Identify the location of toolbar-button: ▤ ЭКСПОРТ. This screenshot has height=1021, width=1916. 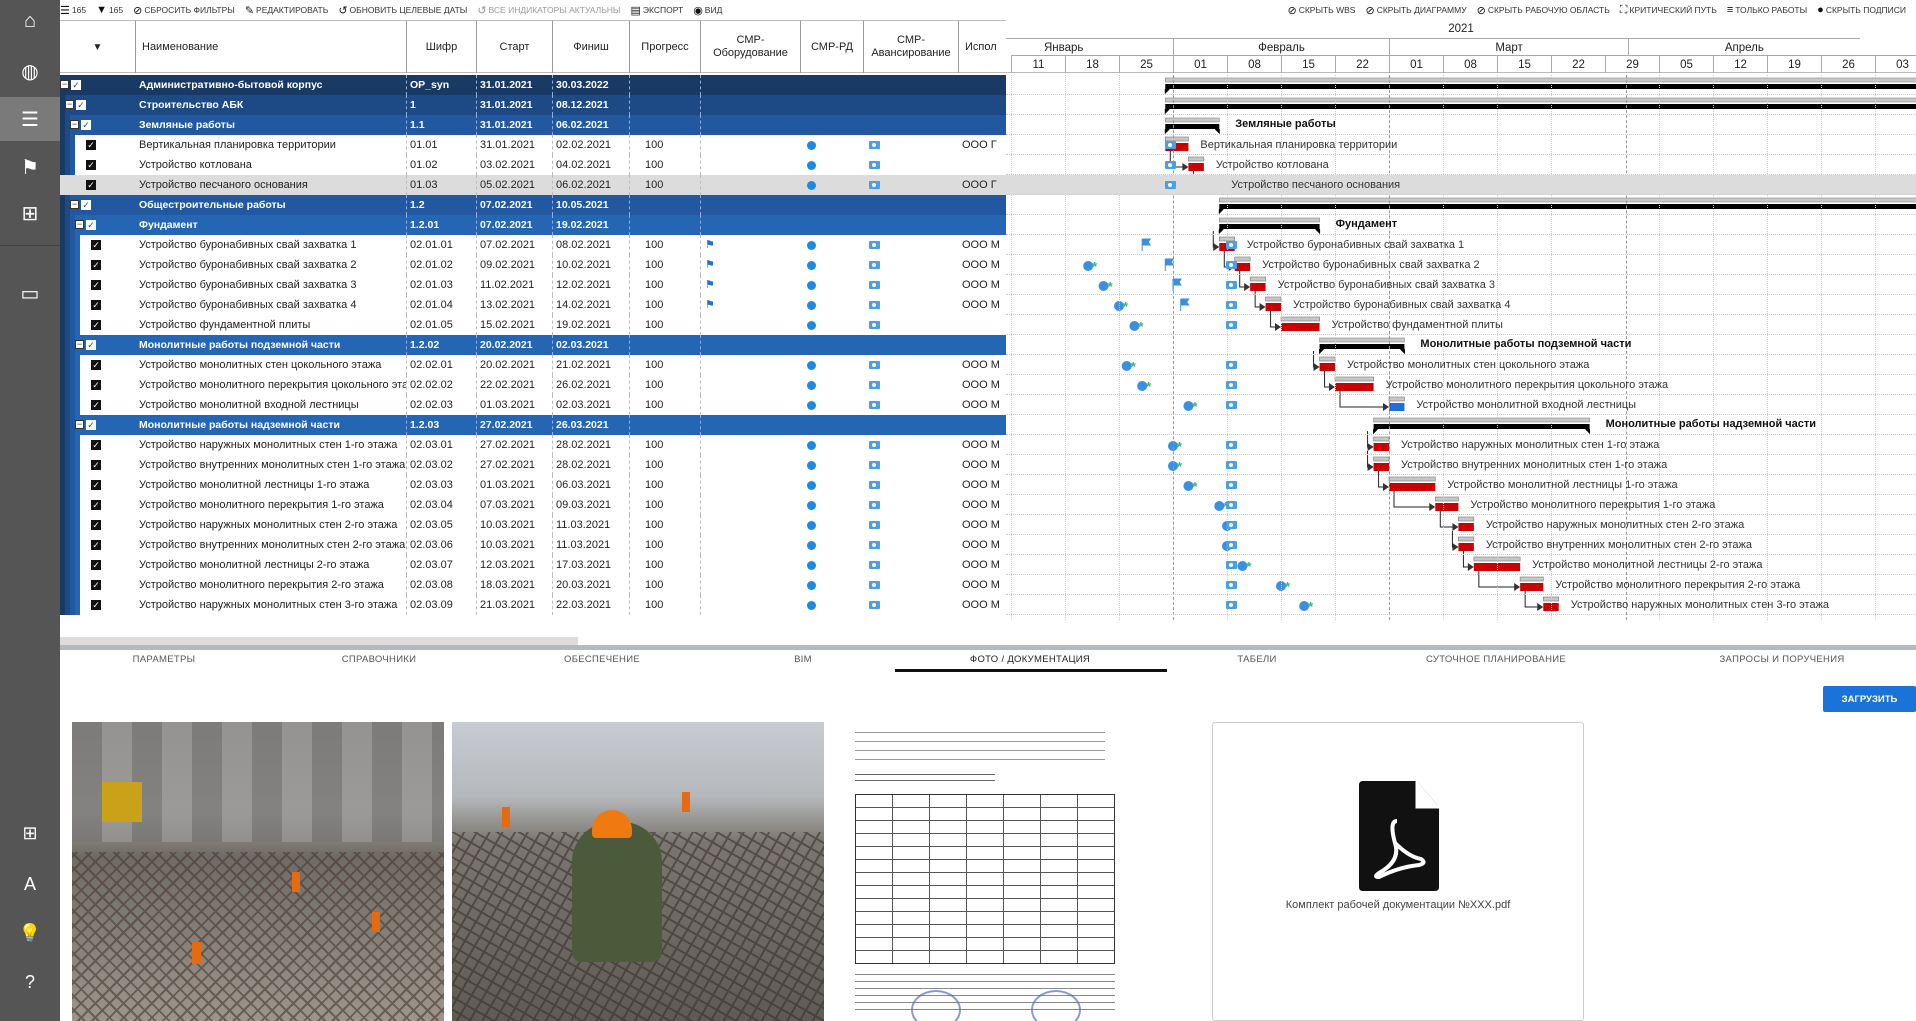
(656, 10).